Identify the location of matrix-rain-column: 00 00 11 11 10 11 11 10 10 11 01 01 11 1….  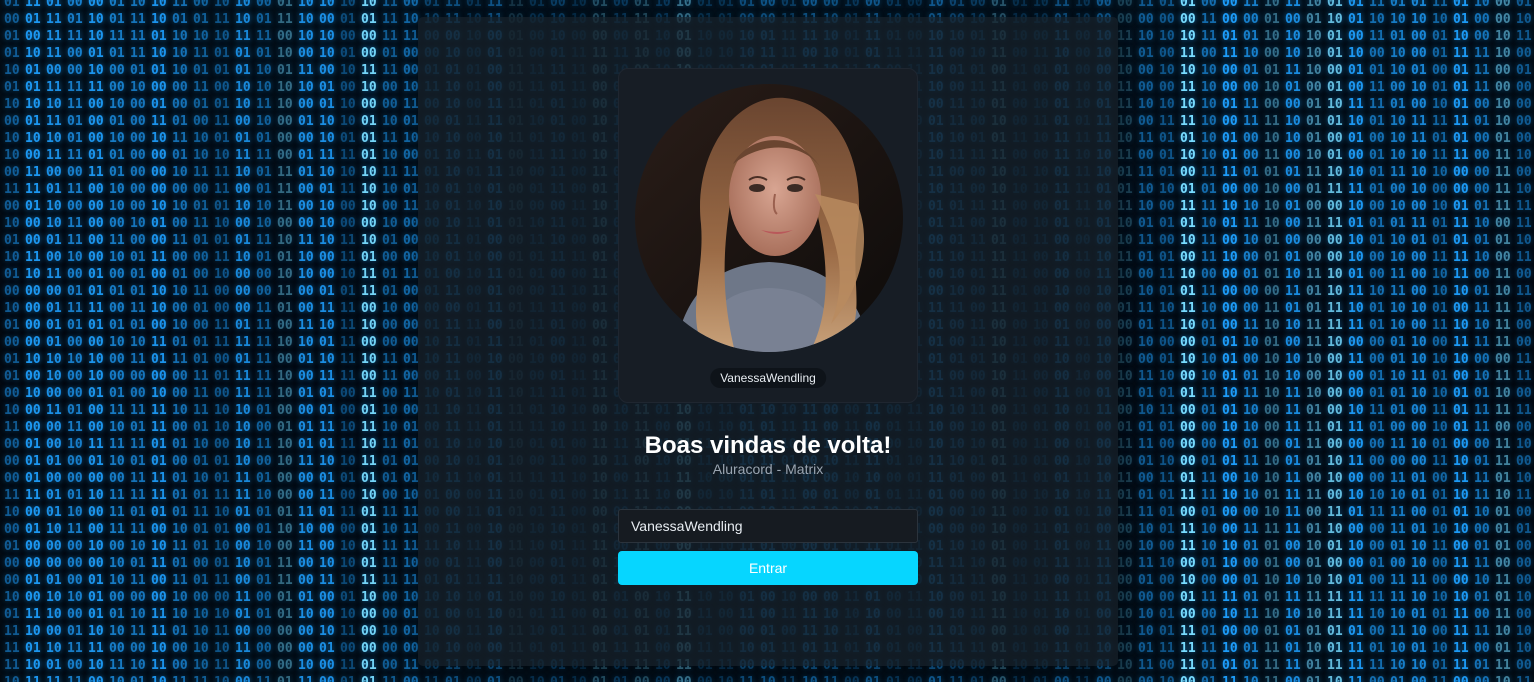
(1125, 341).